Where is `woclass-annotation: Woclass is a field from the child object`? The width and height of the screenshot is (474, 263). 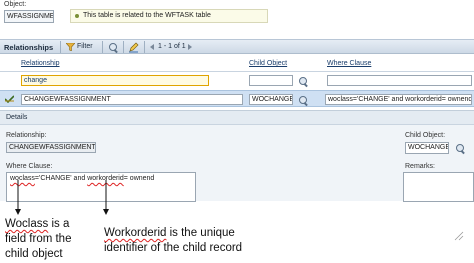 woclass-annotation: Woclass is a field from the child object is located at coordinates (50, 239).